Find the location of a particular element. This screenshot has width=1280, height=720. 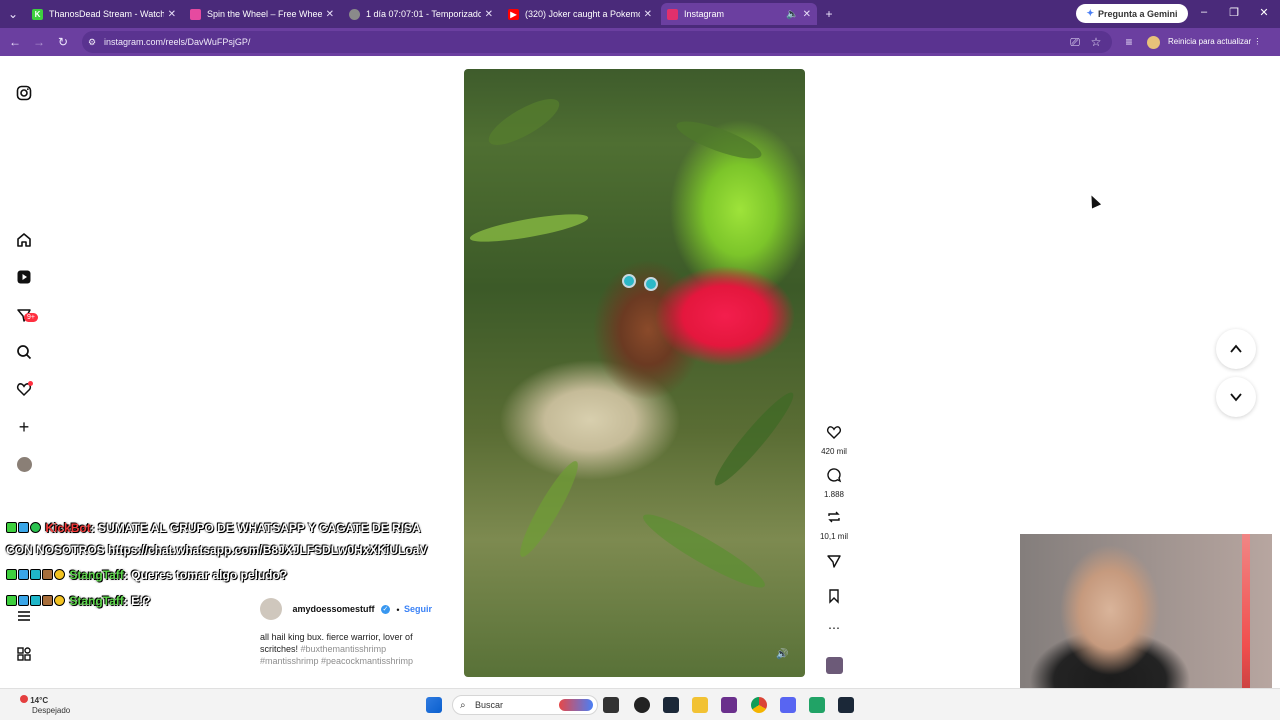

excel-icon is located at coordinates (817, 705).